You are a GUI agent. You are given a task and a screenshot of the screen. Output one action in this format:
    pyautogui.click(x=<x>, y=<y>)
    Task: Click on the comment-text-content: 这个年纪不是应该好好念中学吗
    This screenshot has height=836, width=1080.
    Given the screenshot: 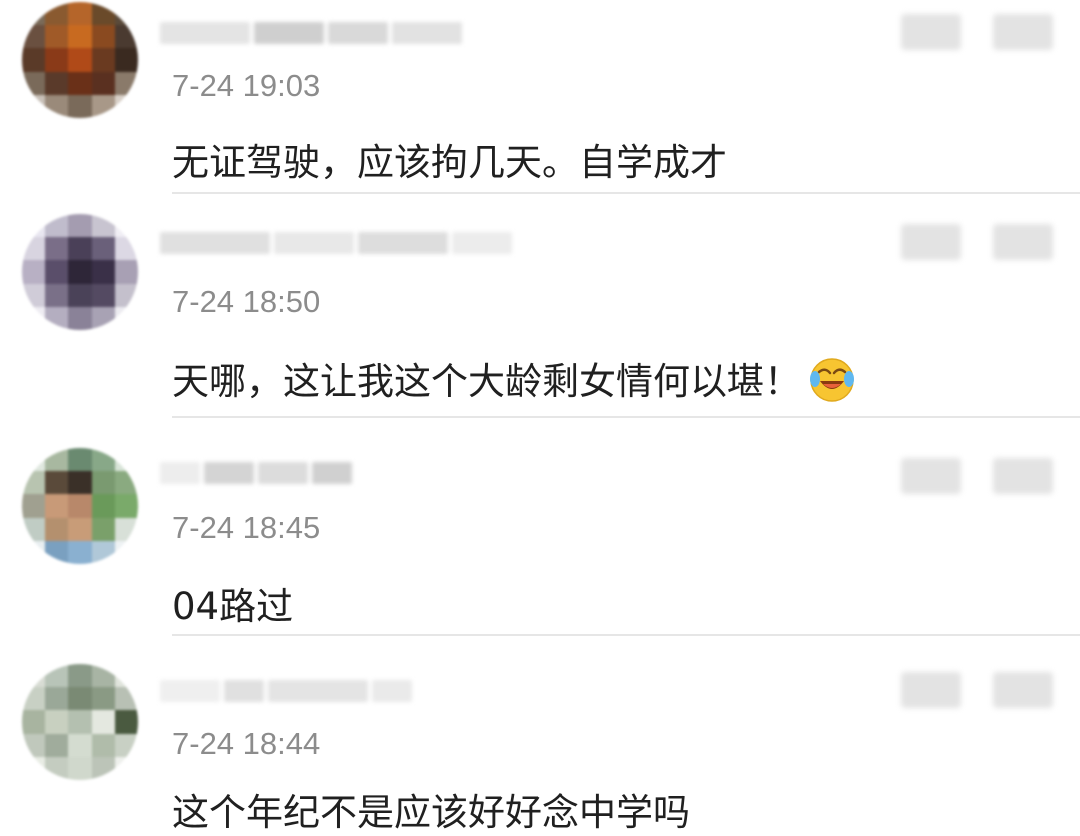 What is the action you would take?
    pyautogui.click(x=431, y=812)
    